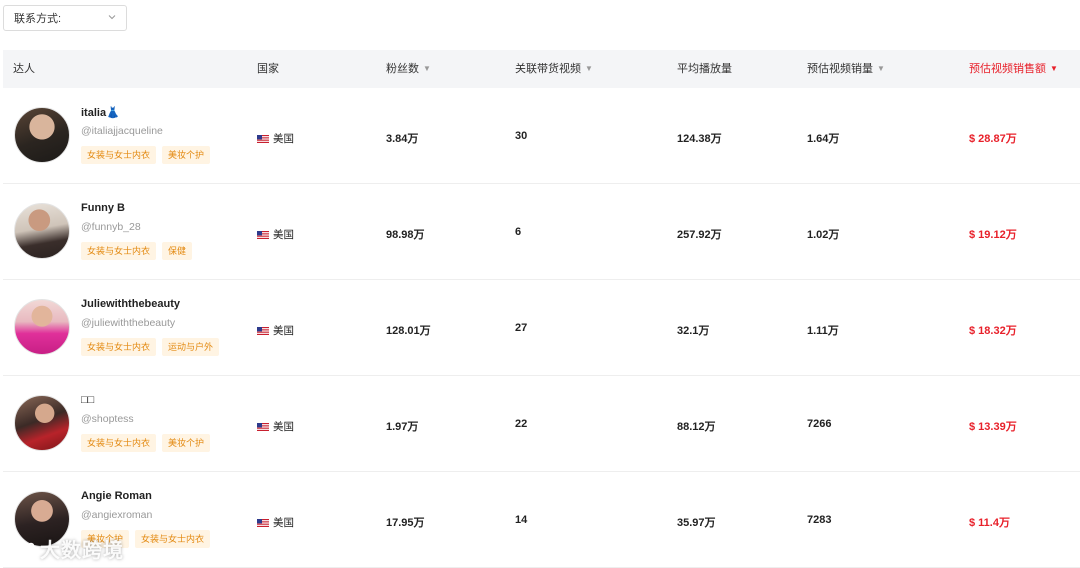 This screenshot has width=1080, height=568. What do you see at coordinates (846, 69) in the screenshot?
I see `header-est-sales: 预估视频销量 ▼` at bounding box center [846, 69].